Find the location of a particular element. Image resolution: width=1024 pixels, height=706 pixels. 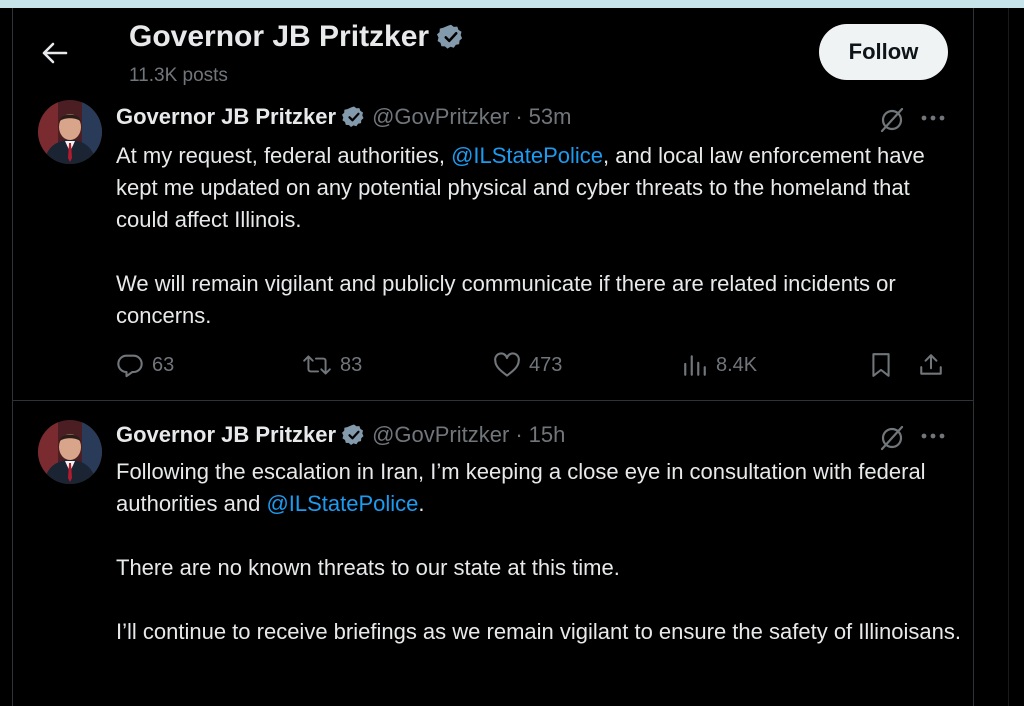

heart-icon is located at coordinates (507, 365).